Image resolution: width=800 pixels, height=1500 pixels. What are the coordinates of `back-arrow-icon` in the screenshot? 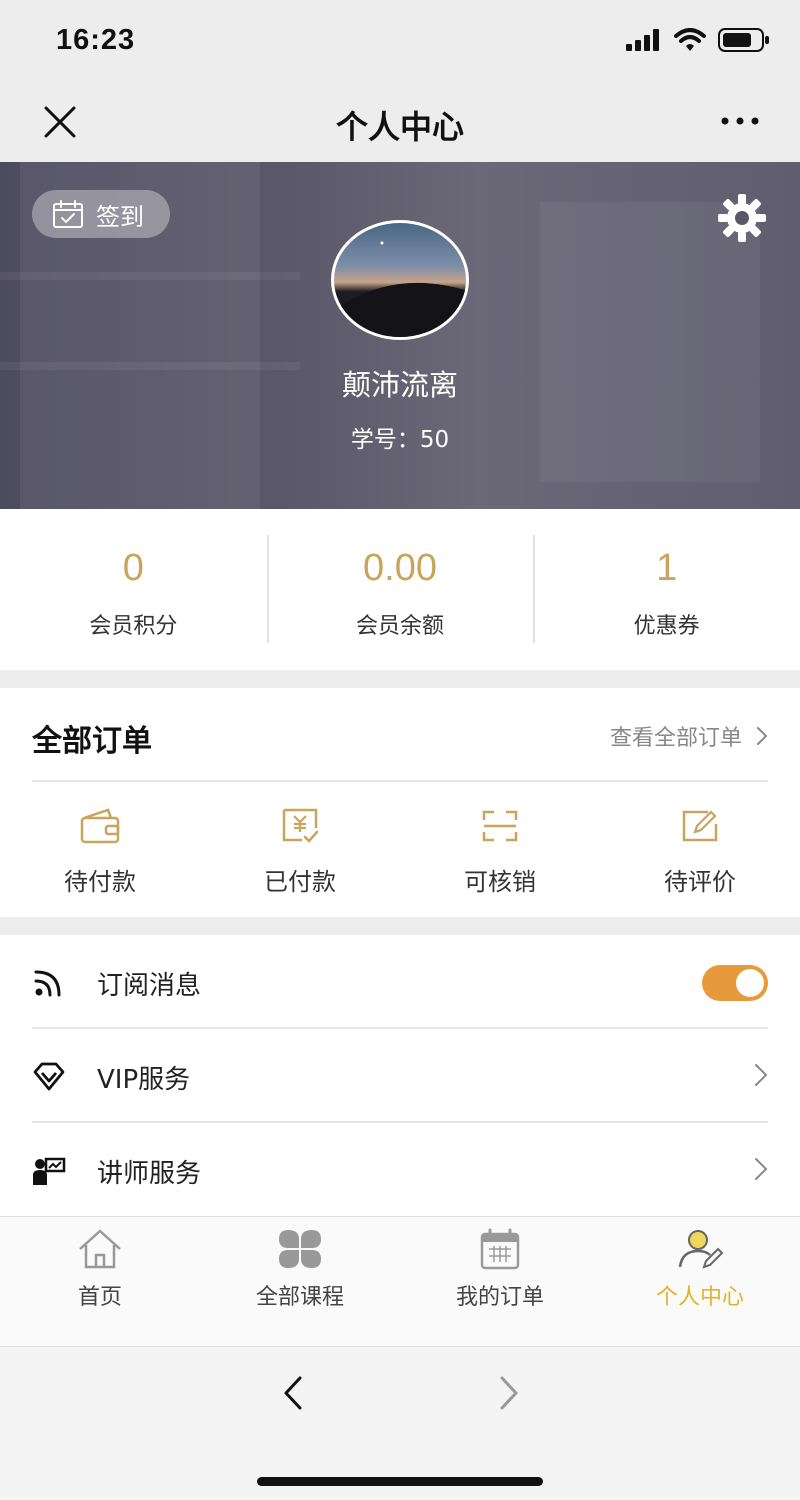 It's located at (293, 1393).